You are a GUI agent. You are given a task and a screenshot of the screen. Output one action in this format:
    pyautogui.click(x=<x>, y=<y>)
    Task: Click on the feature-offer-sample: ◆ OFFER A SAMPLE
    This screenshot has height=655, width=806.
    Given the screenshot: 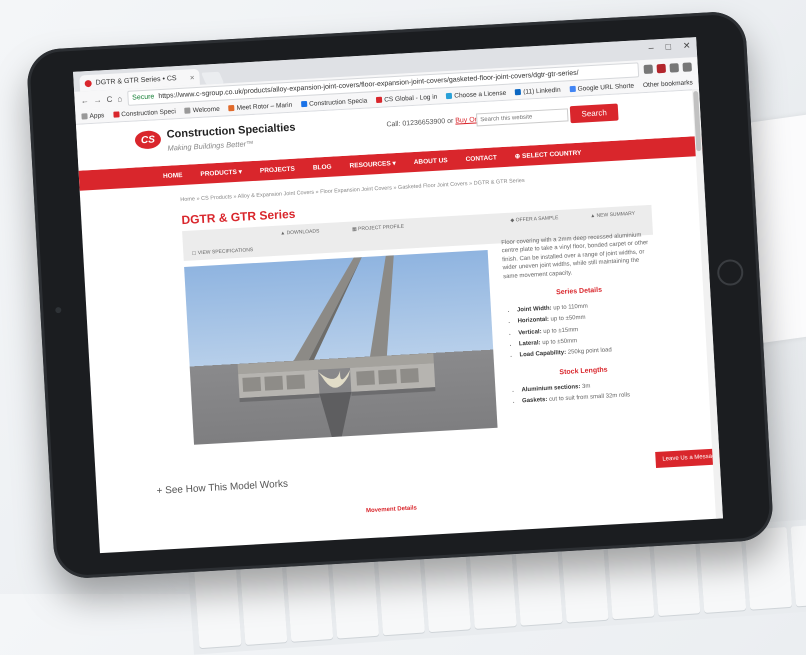 What is the action you would take?
    pyautogui.click(x=534, y=219)
    